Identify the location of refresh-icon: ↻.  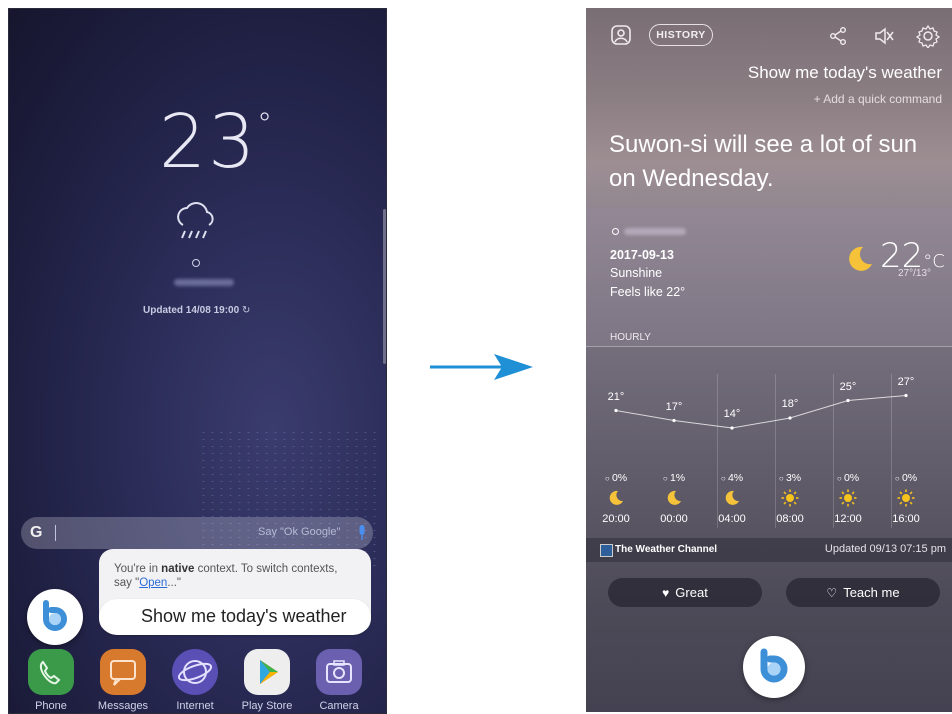
(246, 310).